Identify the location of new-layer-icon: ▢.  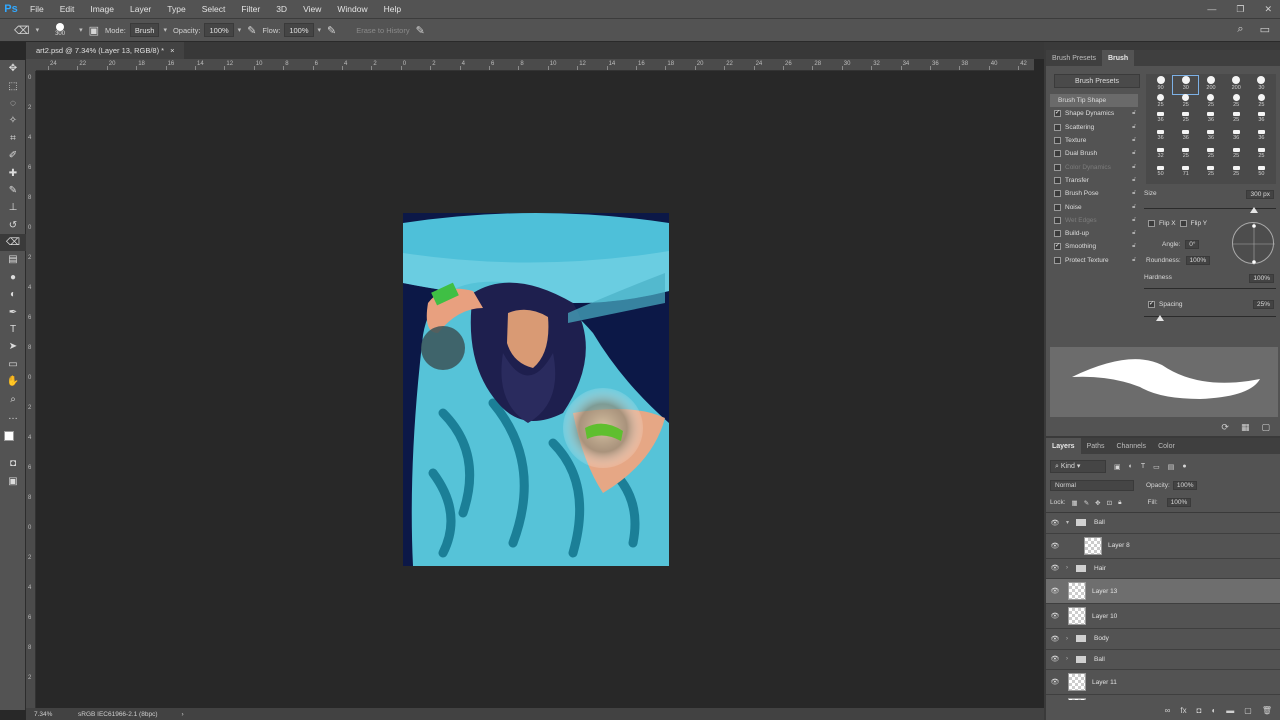
(1248, 710).